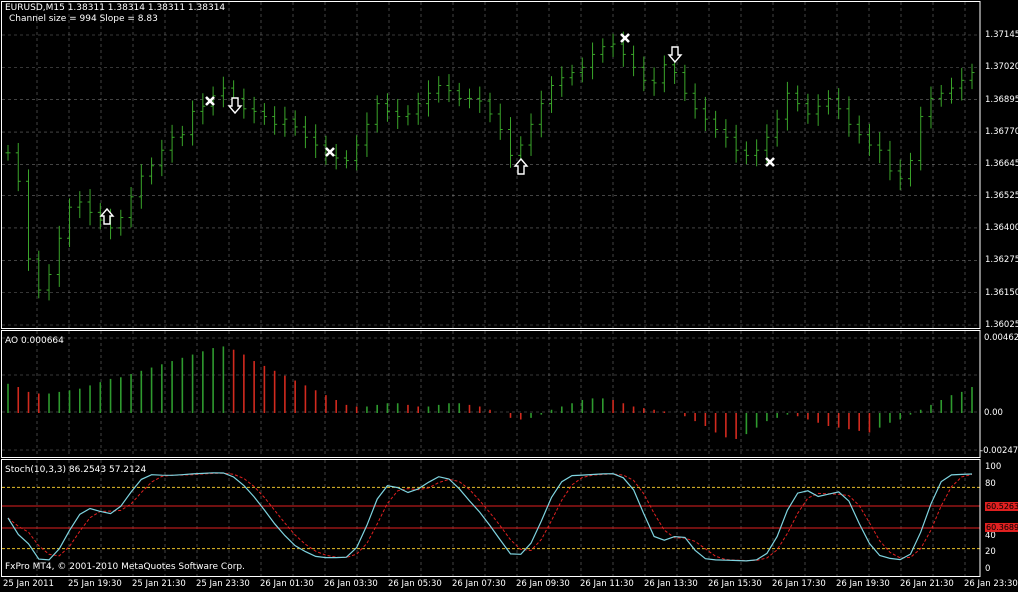  Describe the element at coordinates (671, 584) in the screenshot. I see `time-axis-label: 26 Jan 13:30` at that location.